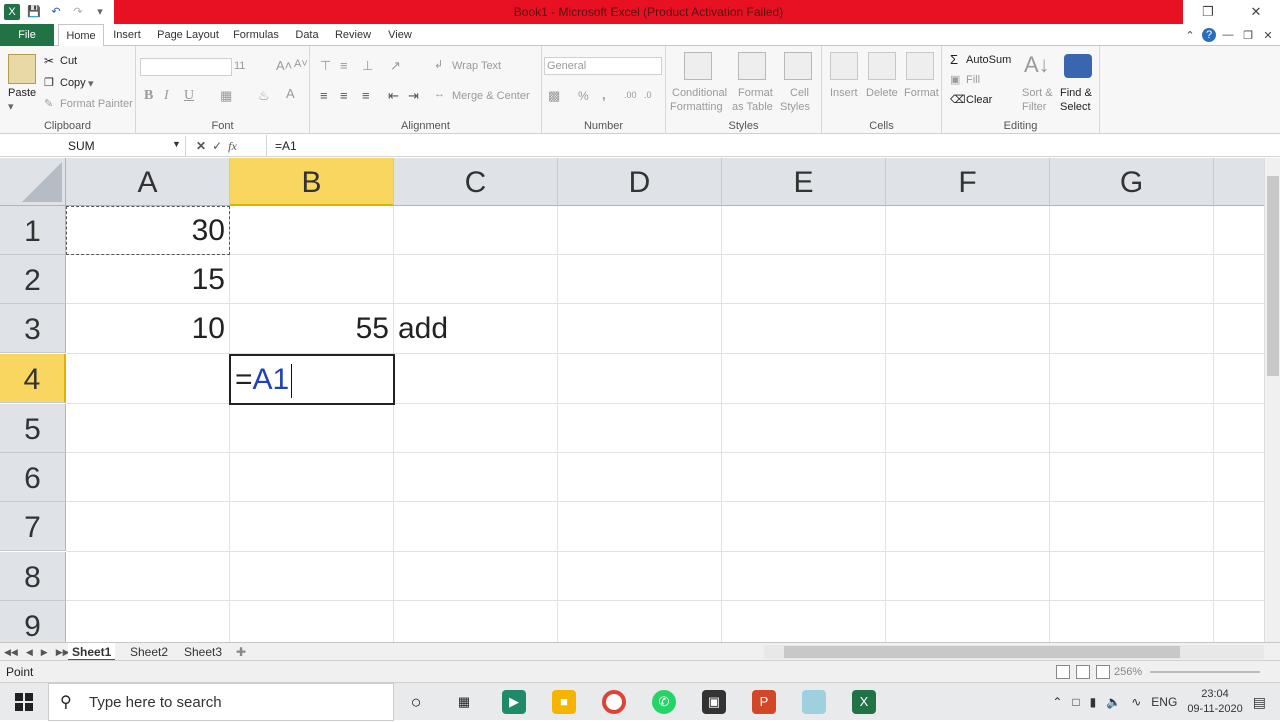 The width and height of the screenshot is (1280, 722). I want to click on close-workbook-icon: ✕, so click(1268, 35).